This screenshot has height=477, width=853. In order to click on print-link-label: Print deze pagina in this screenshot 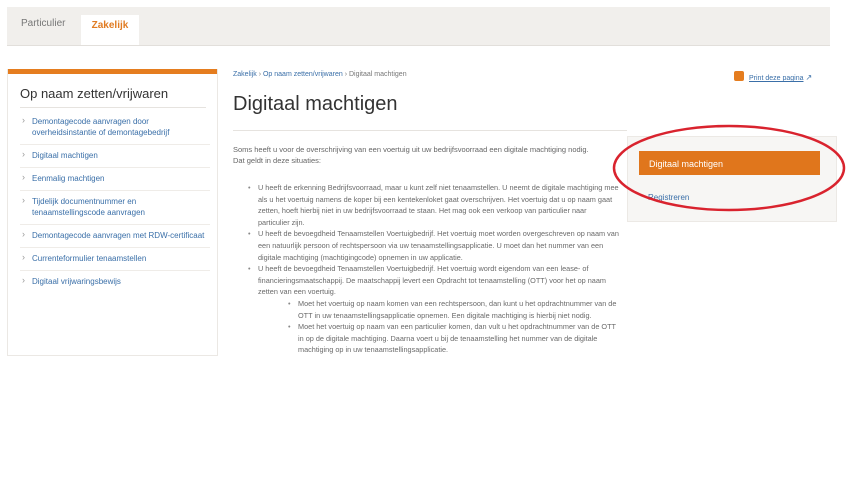, I will do `click(776, 78)`.